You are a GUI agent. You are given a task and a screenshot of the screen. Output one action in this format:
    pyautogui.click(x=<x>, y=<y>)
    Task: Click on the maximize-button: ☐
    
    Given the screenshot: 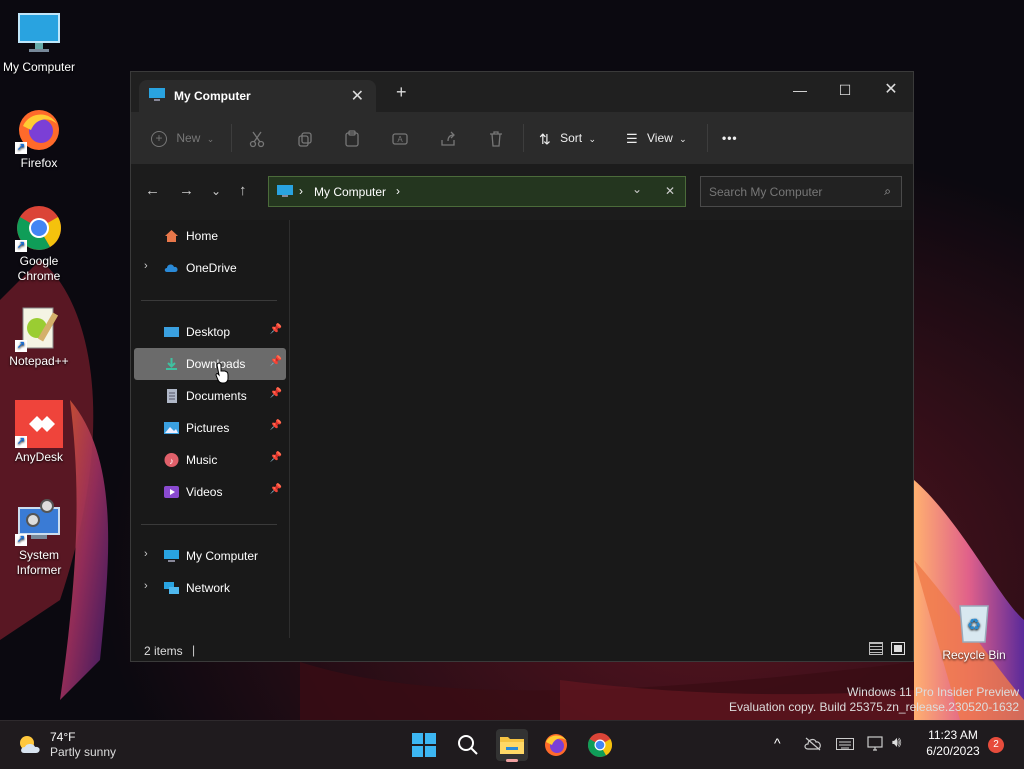 What is the action you would take?
    pyautogui.click(x=845, y=90)
    